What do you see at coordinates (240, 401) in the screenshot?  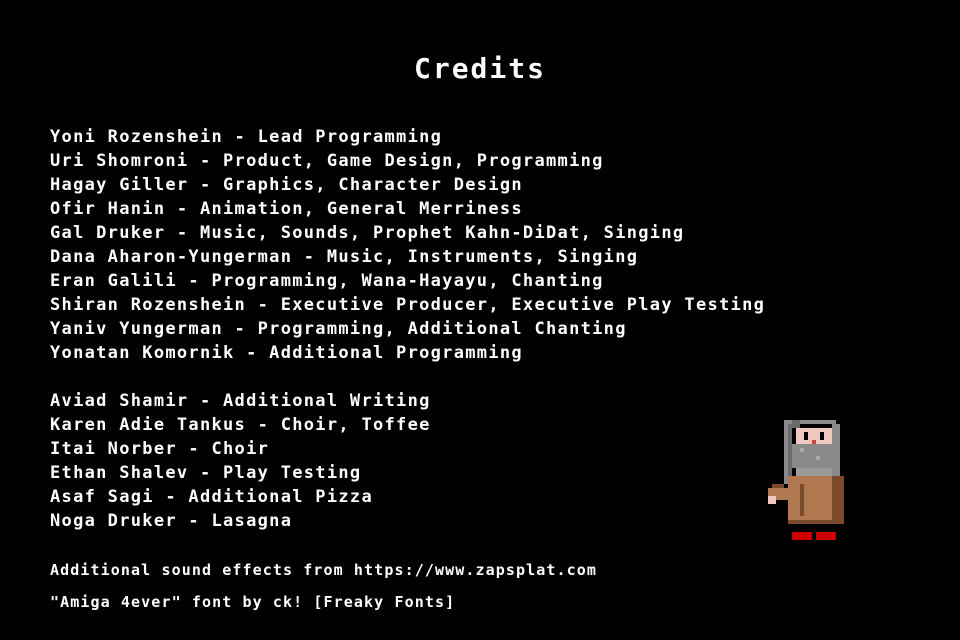 I see `credit-line: Aviad Shamir - Additional Writing` at bounding box center [240, 401].